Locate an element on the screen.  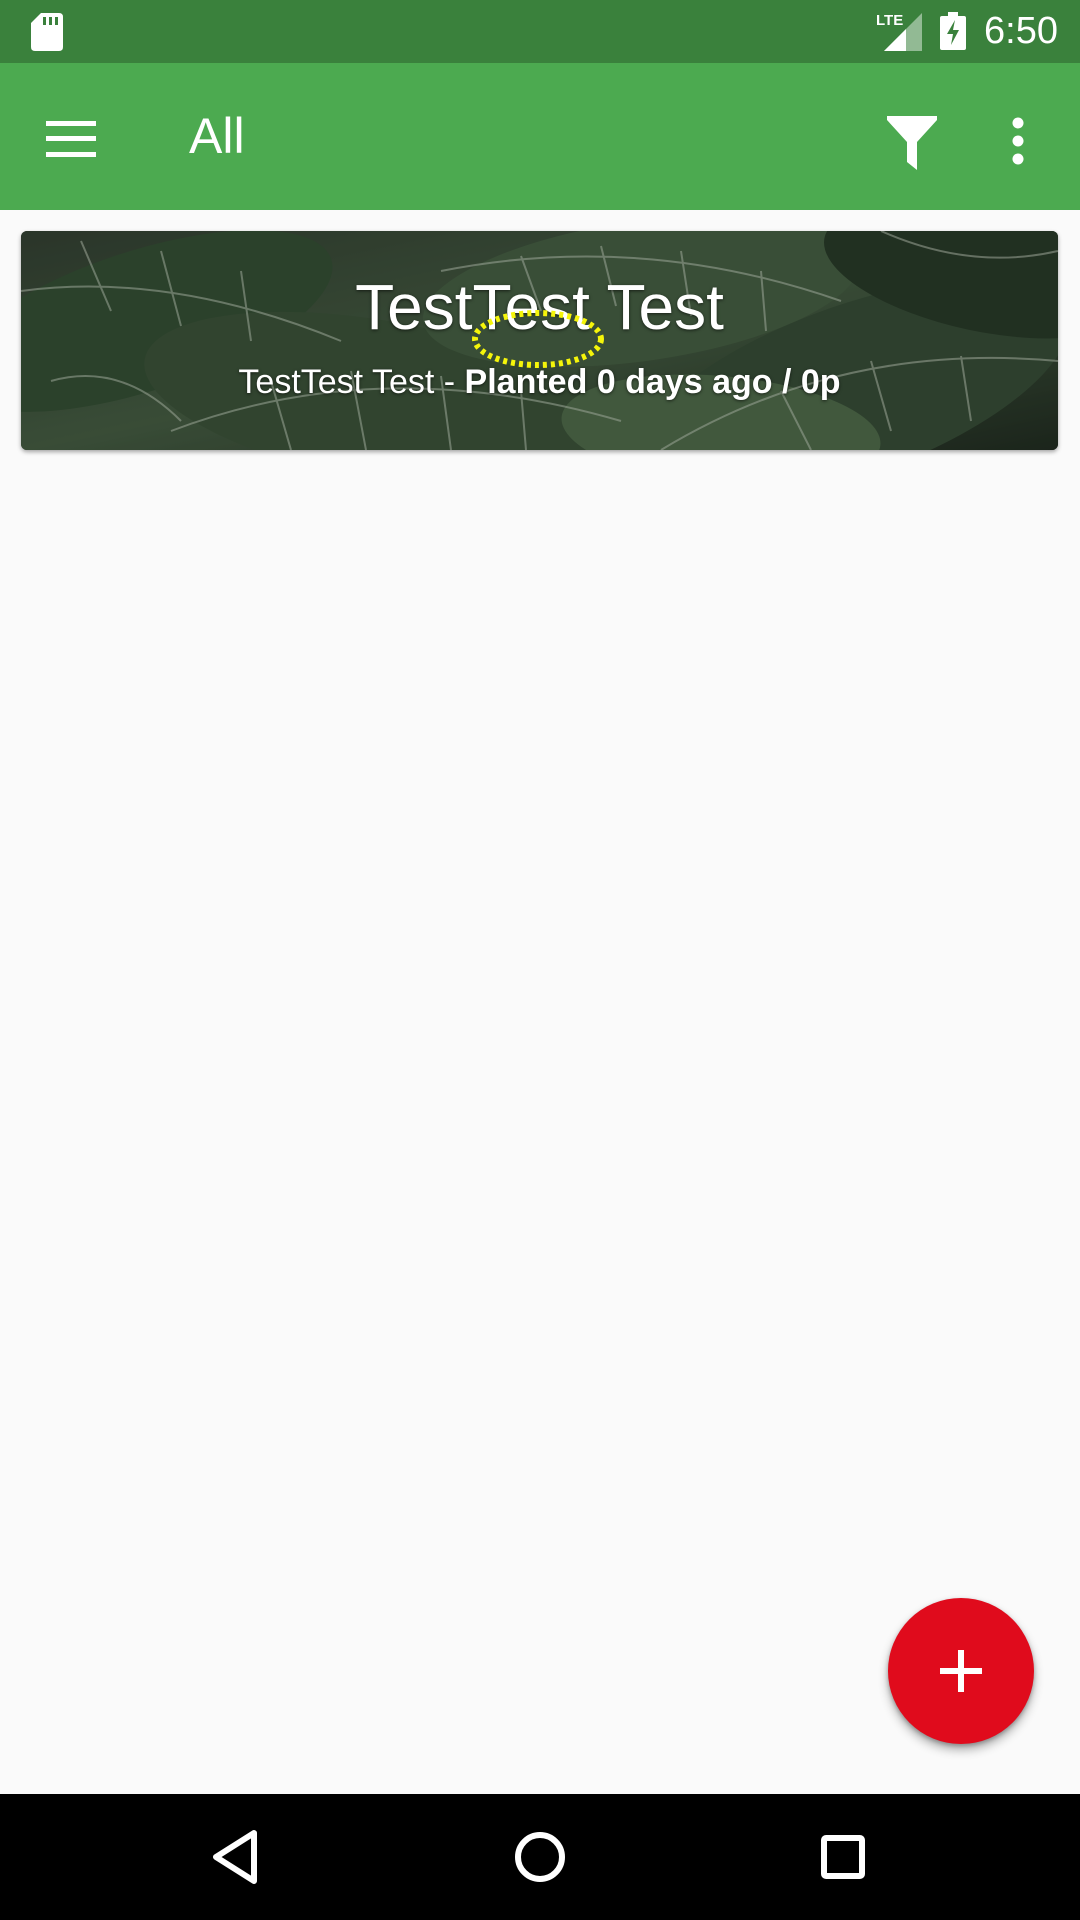
home-icon is located at coordinates (540, 1857).